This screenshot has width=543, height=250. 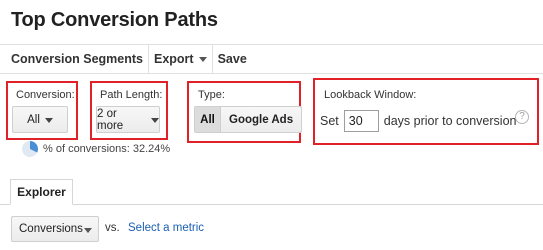 I want to click on page-title: Top Conversion Paths, so click(x=114, y=20).